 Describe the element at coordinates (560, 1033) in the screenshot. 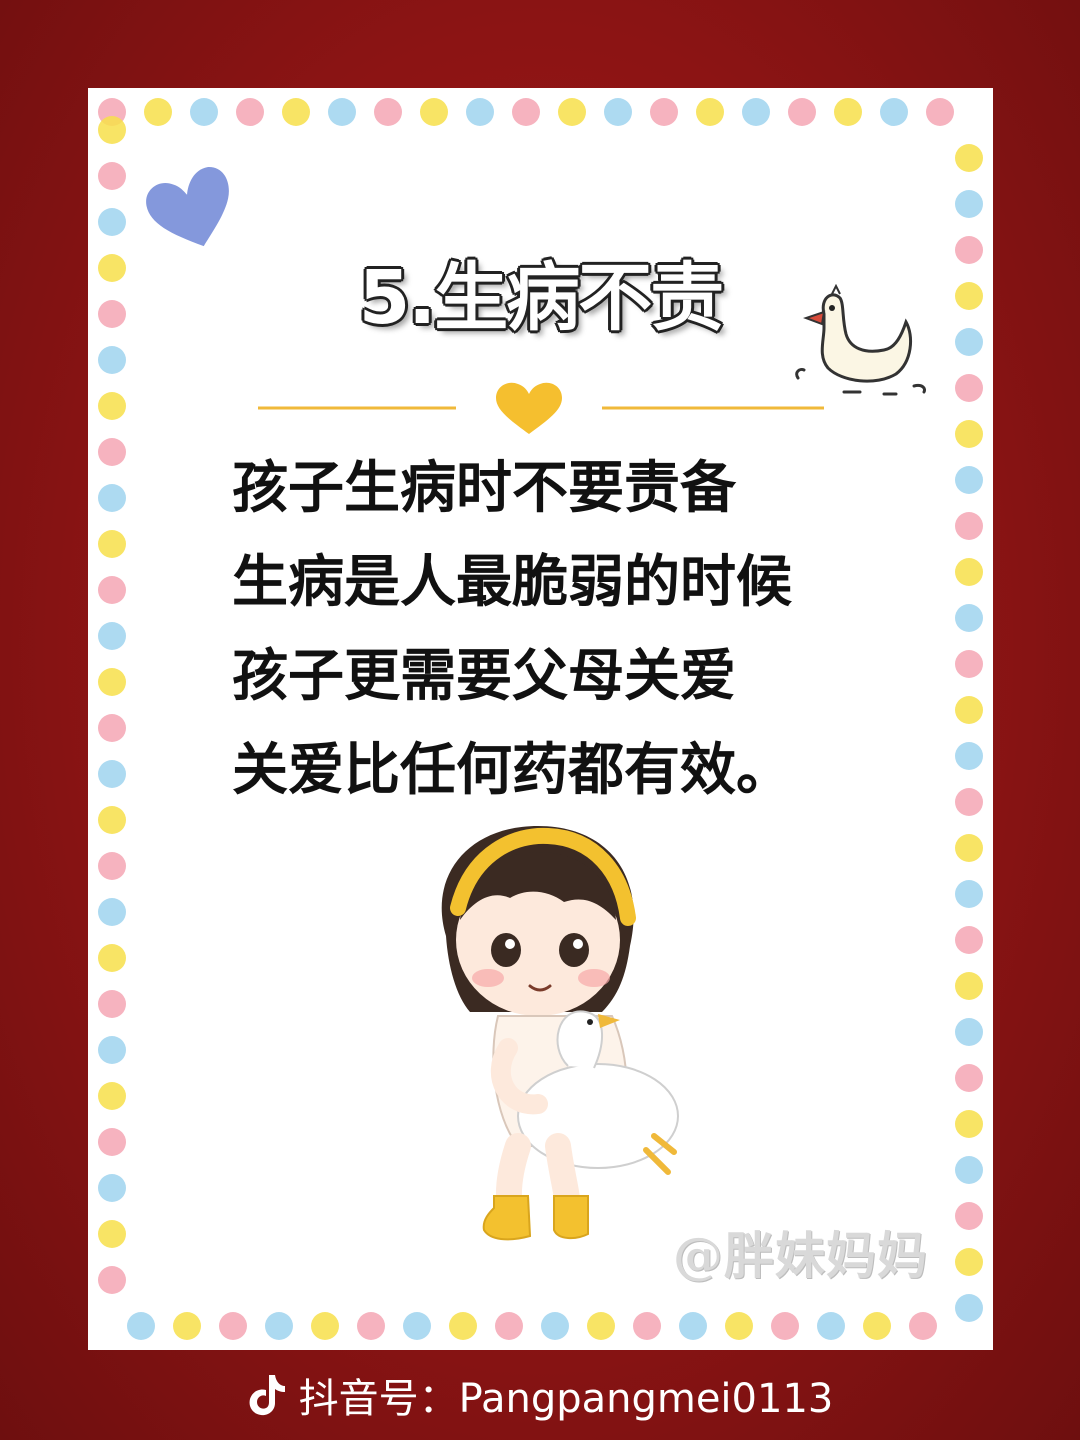

I see `girl-with-goose-illustration` at that location.